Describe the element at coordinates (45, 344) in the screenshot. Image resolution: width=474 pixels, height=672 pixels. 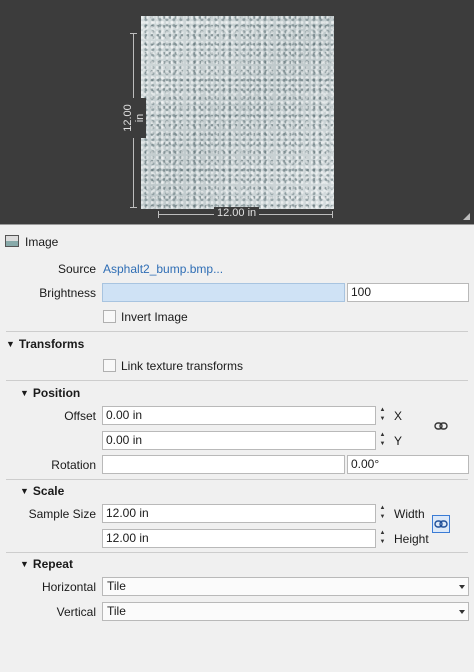
I see `transforms-header: ▼ Transforms` at that location.